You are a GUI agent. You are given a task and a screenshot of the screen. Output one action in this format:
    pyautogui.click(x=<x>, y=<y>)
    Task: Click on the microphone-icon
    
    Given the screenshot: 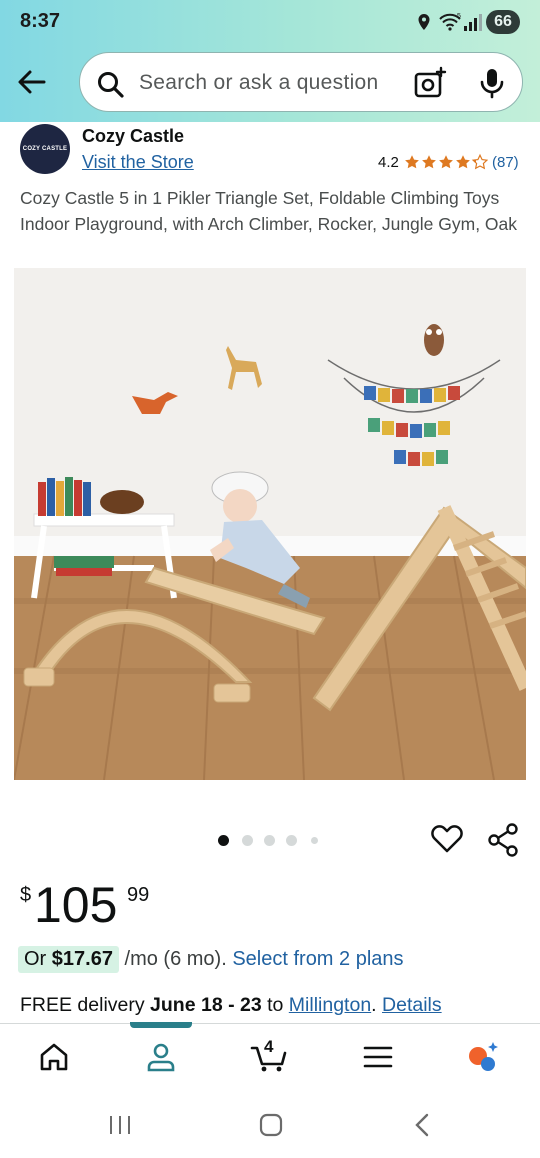 What is the action you would take?
    pyautogui.click(x=492, y=83)
    